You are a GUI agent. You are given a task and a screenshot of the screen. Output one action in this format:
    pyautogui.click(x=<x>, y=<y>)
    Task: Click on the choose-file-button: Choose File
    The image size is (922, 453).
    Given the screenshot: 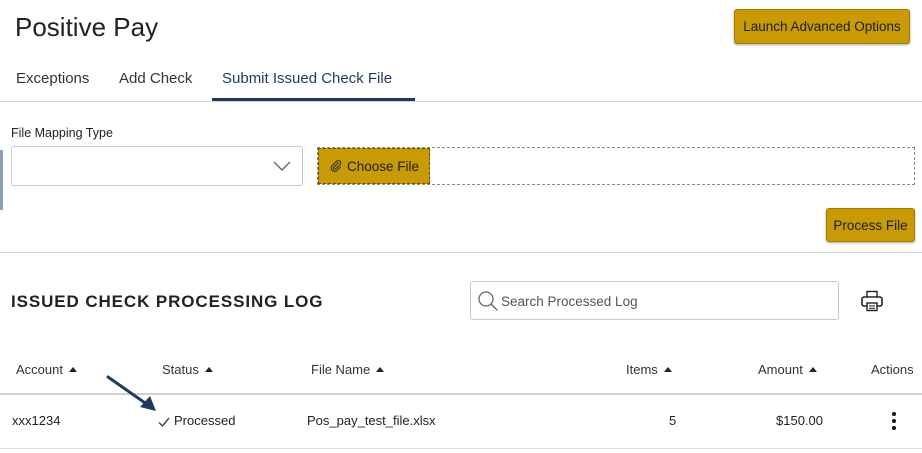 What is the action you would take?
    pyautogui.click(x=374, y=166)
    